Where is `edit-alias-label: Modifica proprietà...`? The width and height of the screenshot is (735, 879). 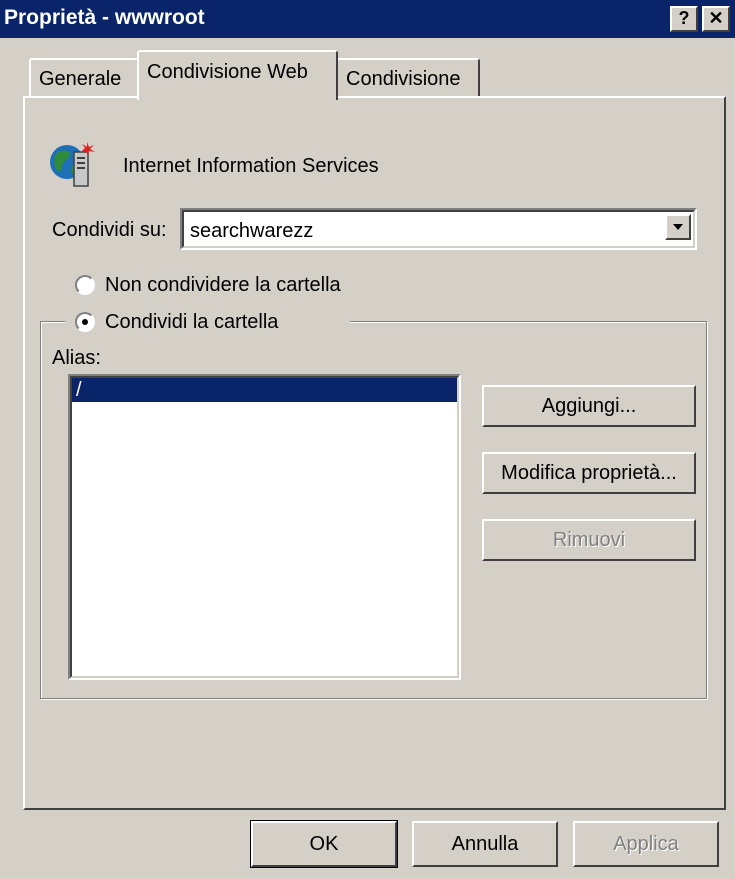
edit-alias-label: Modifica proprietà... is located at coordinates (589, 473).